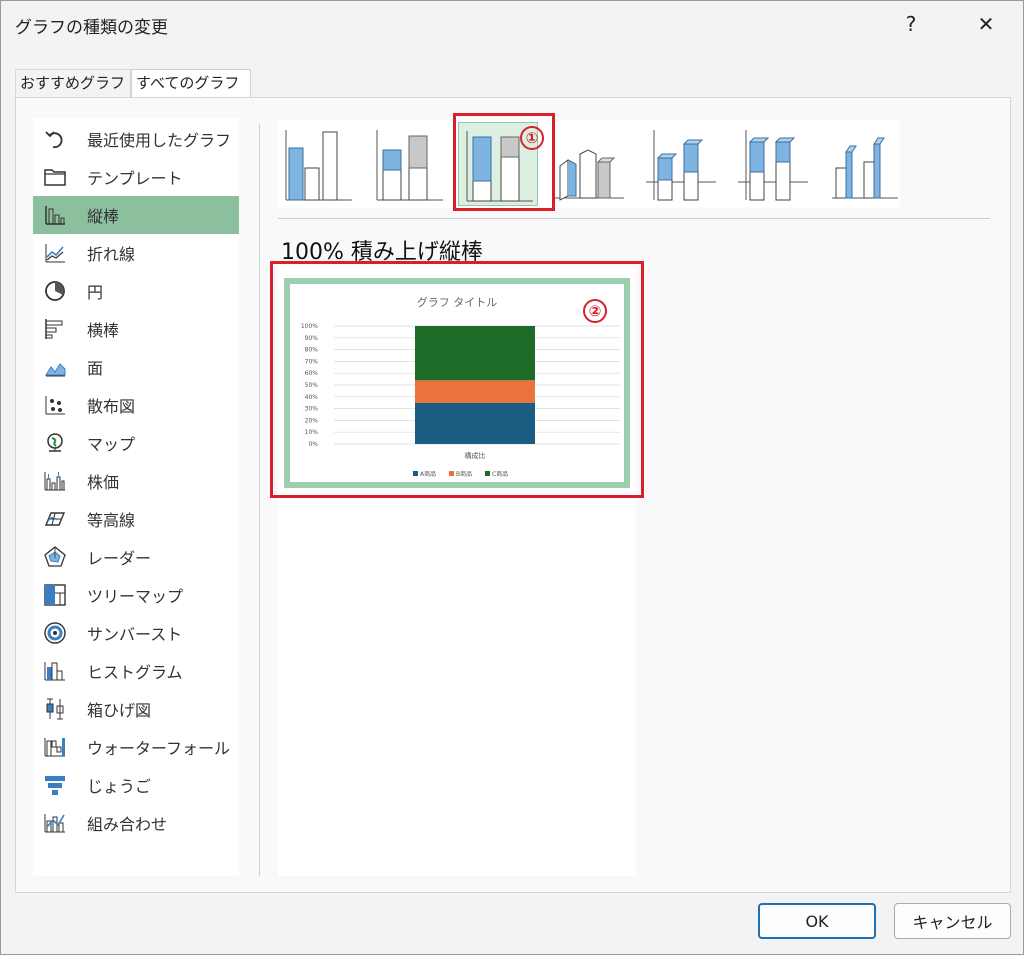 The height and width of the screenshot is (955, 1024). What do you see at coordinates (55, 709) in the screenshot?
I see `boxwhisker-chart-icon` at bounding box center [55, 709].